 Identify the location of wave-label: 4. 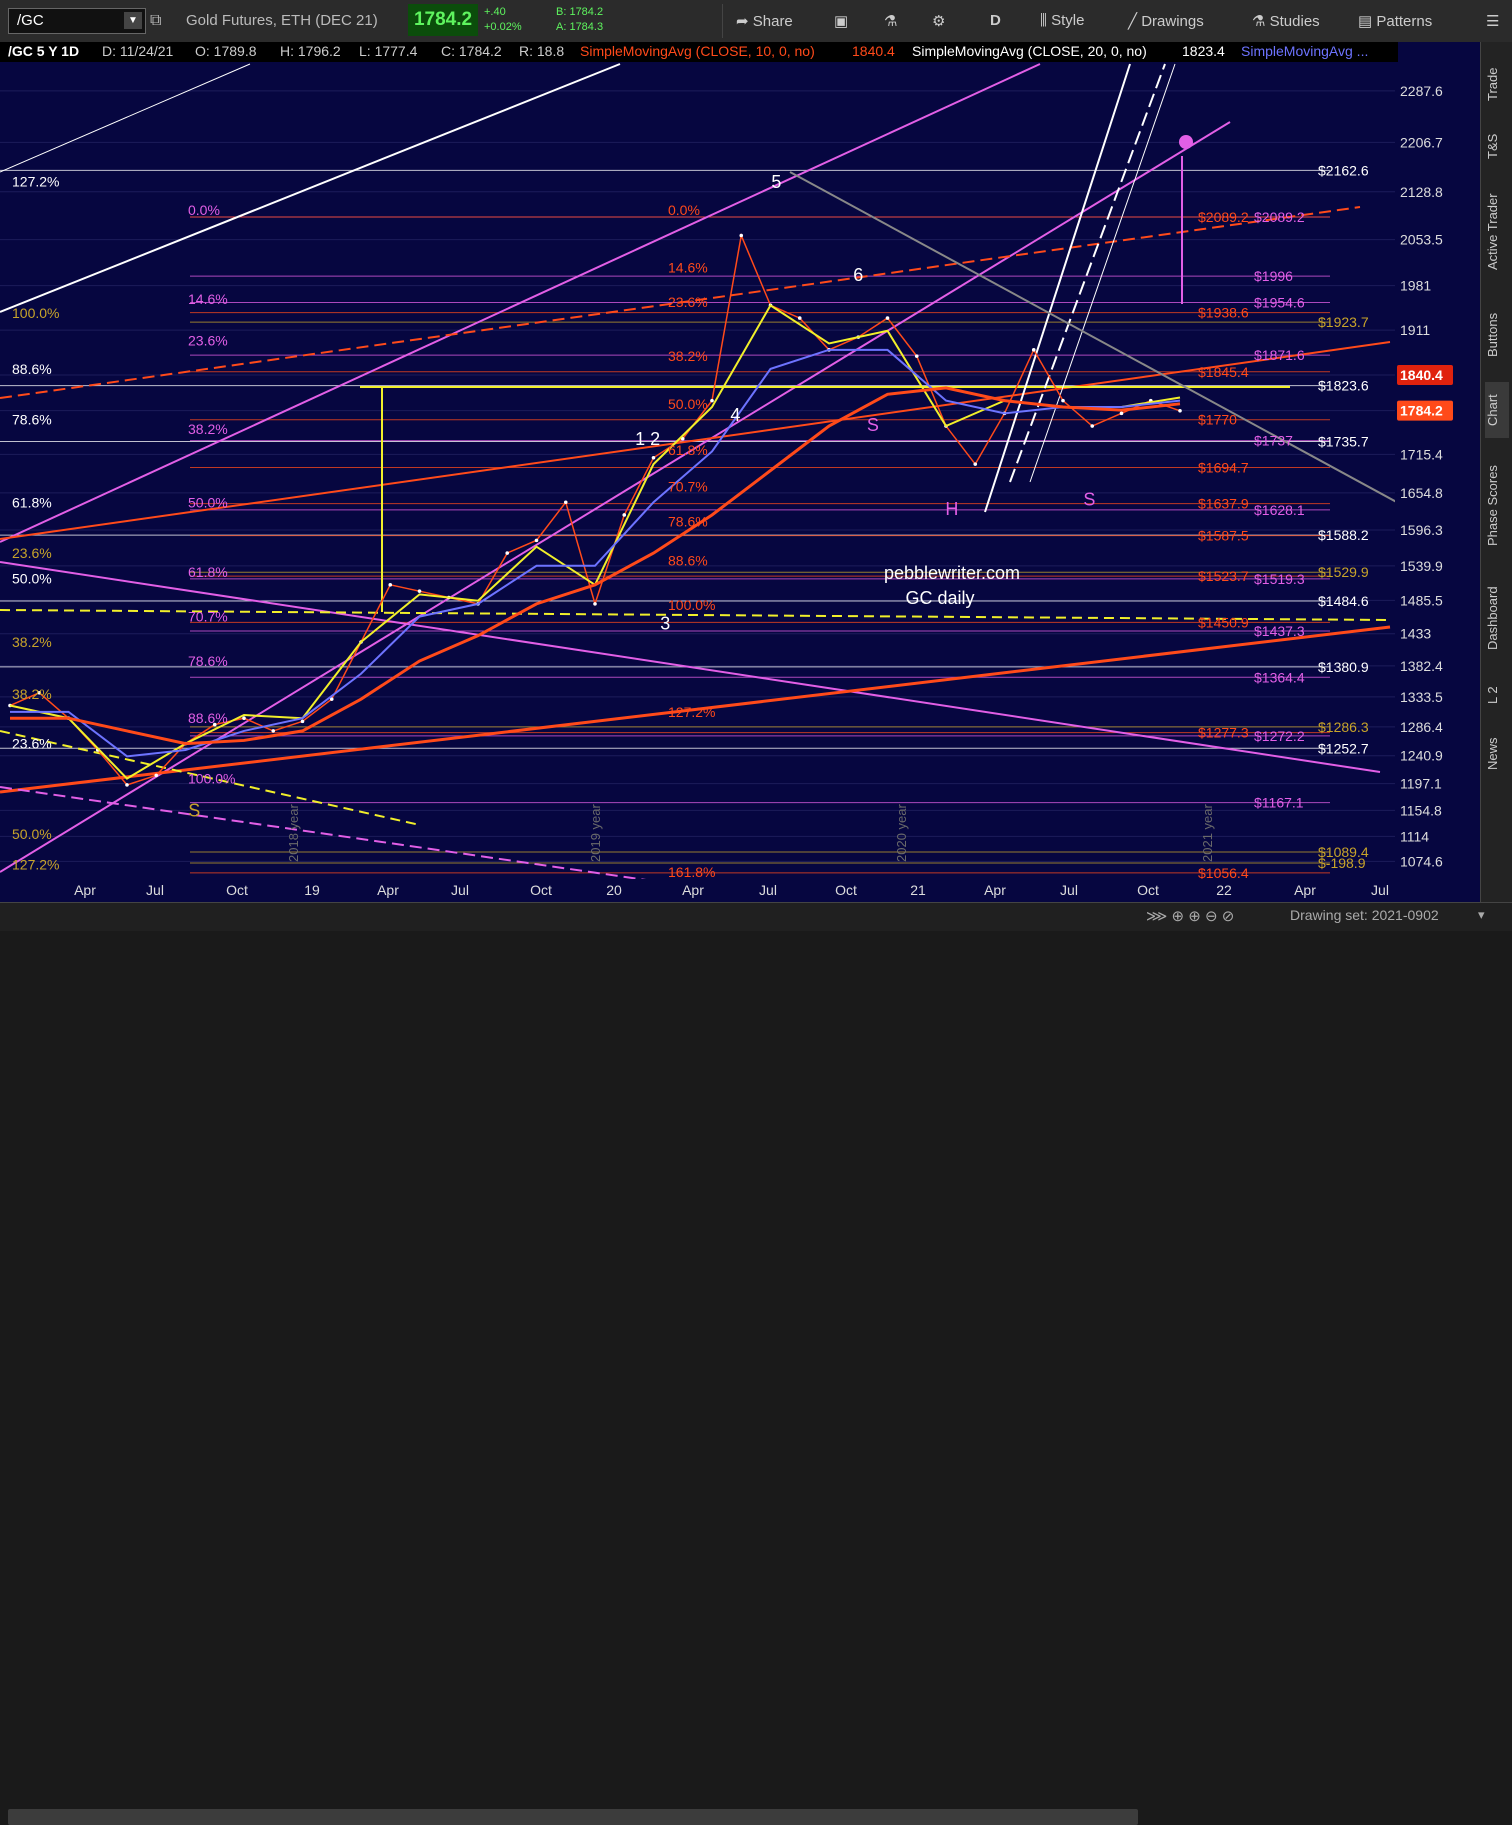
(735, 415).